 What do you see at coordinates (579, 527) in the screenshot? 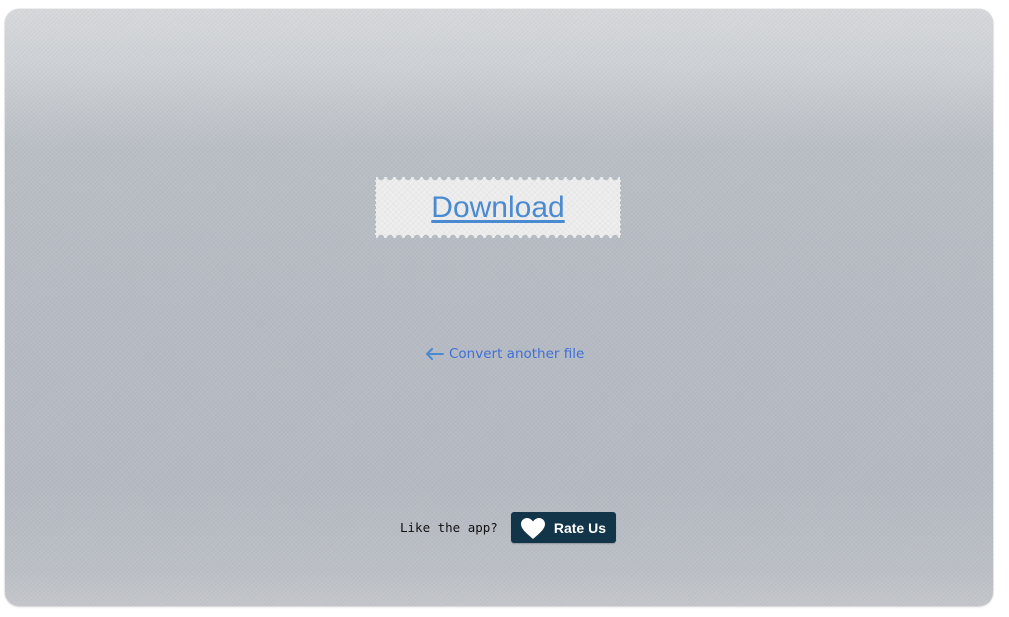
I see `rate-us-label: Rate Us` at bounding box center [579, 527].